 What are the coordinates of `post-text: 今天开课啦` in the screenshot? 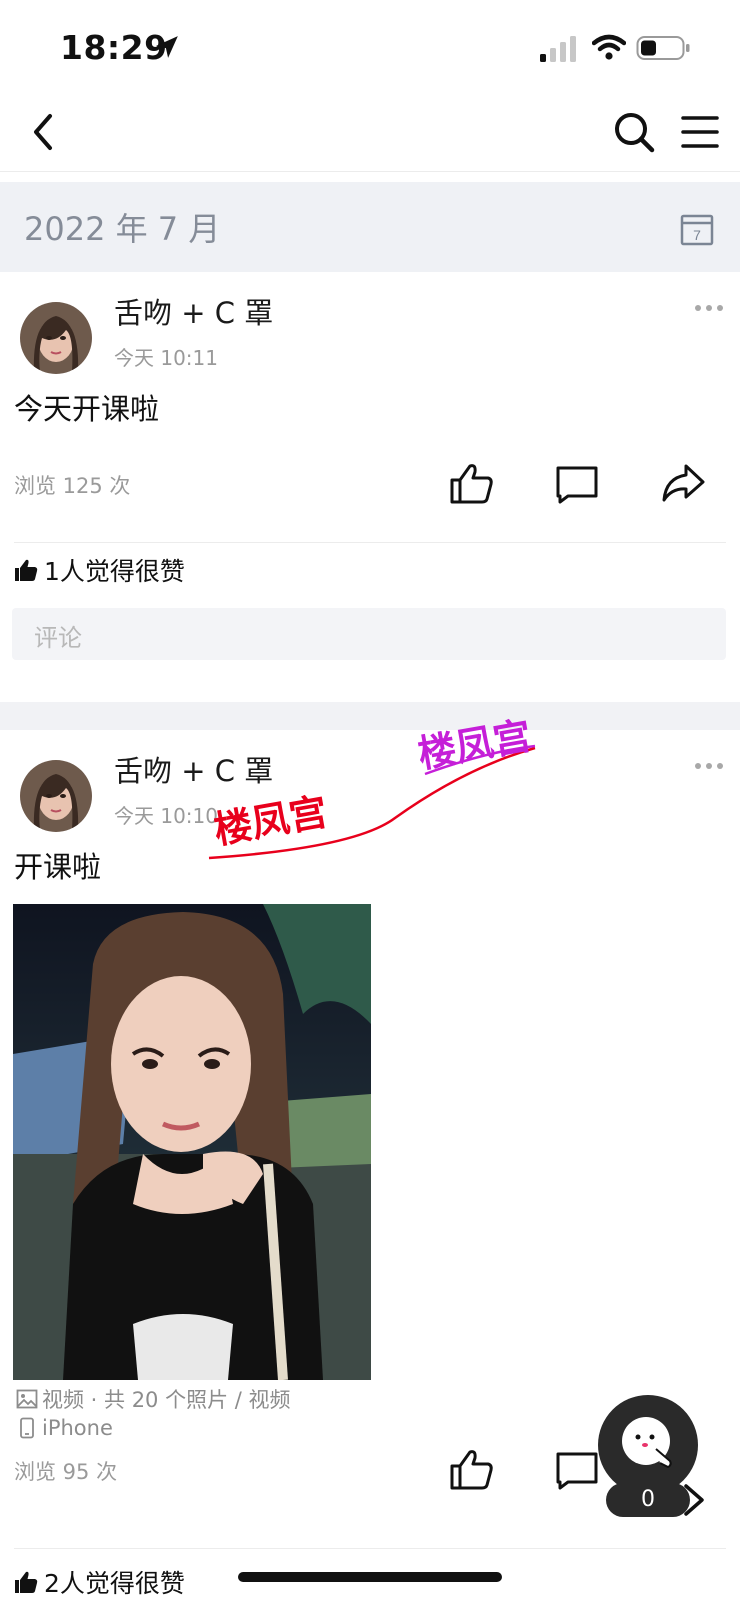 It's located at (87, 409).